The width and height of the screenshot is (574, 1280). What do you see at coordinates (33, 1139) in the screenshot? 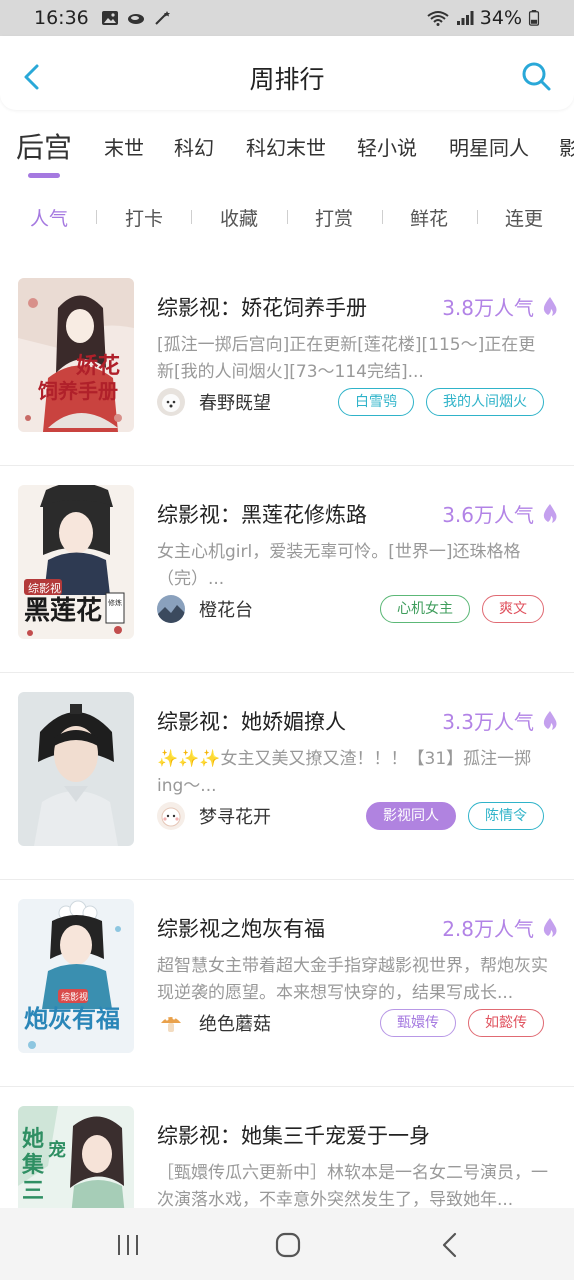
I see `svg-text: 她` at bounding box center [33, 1139].